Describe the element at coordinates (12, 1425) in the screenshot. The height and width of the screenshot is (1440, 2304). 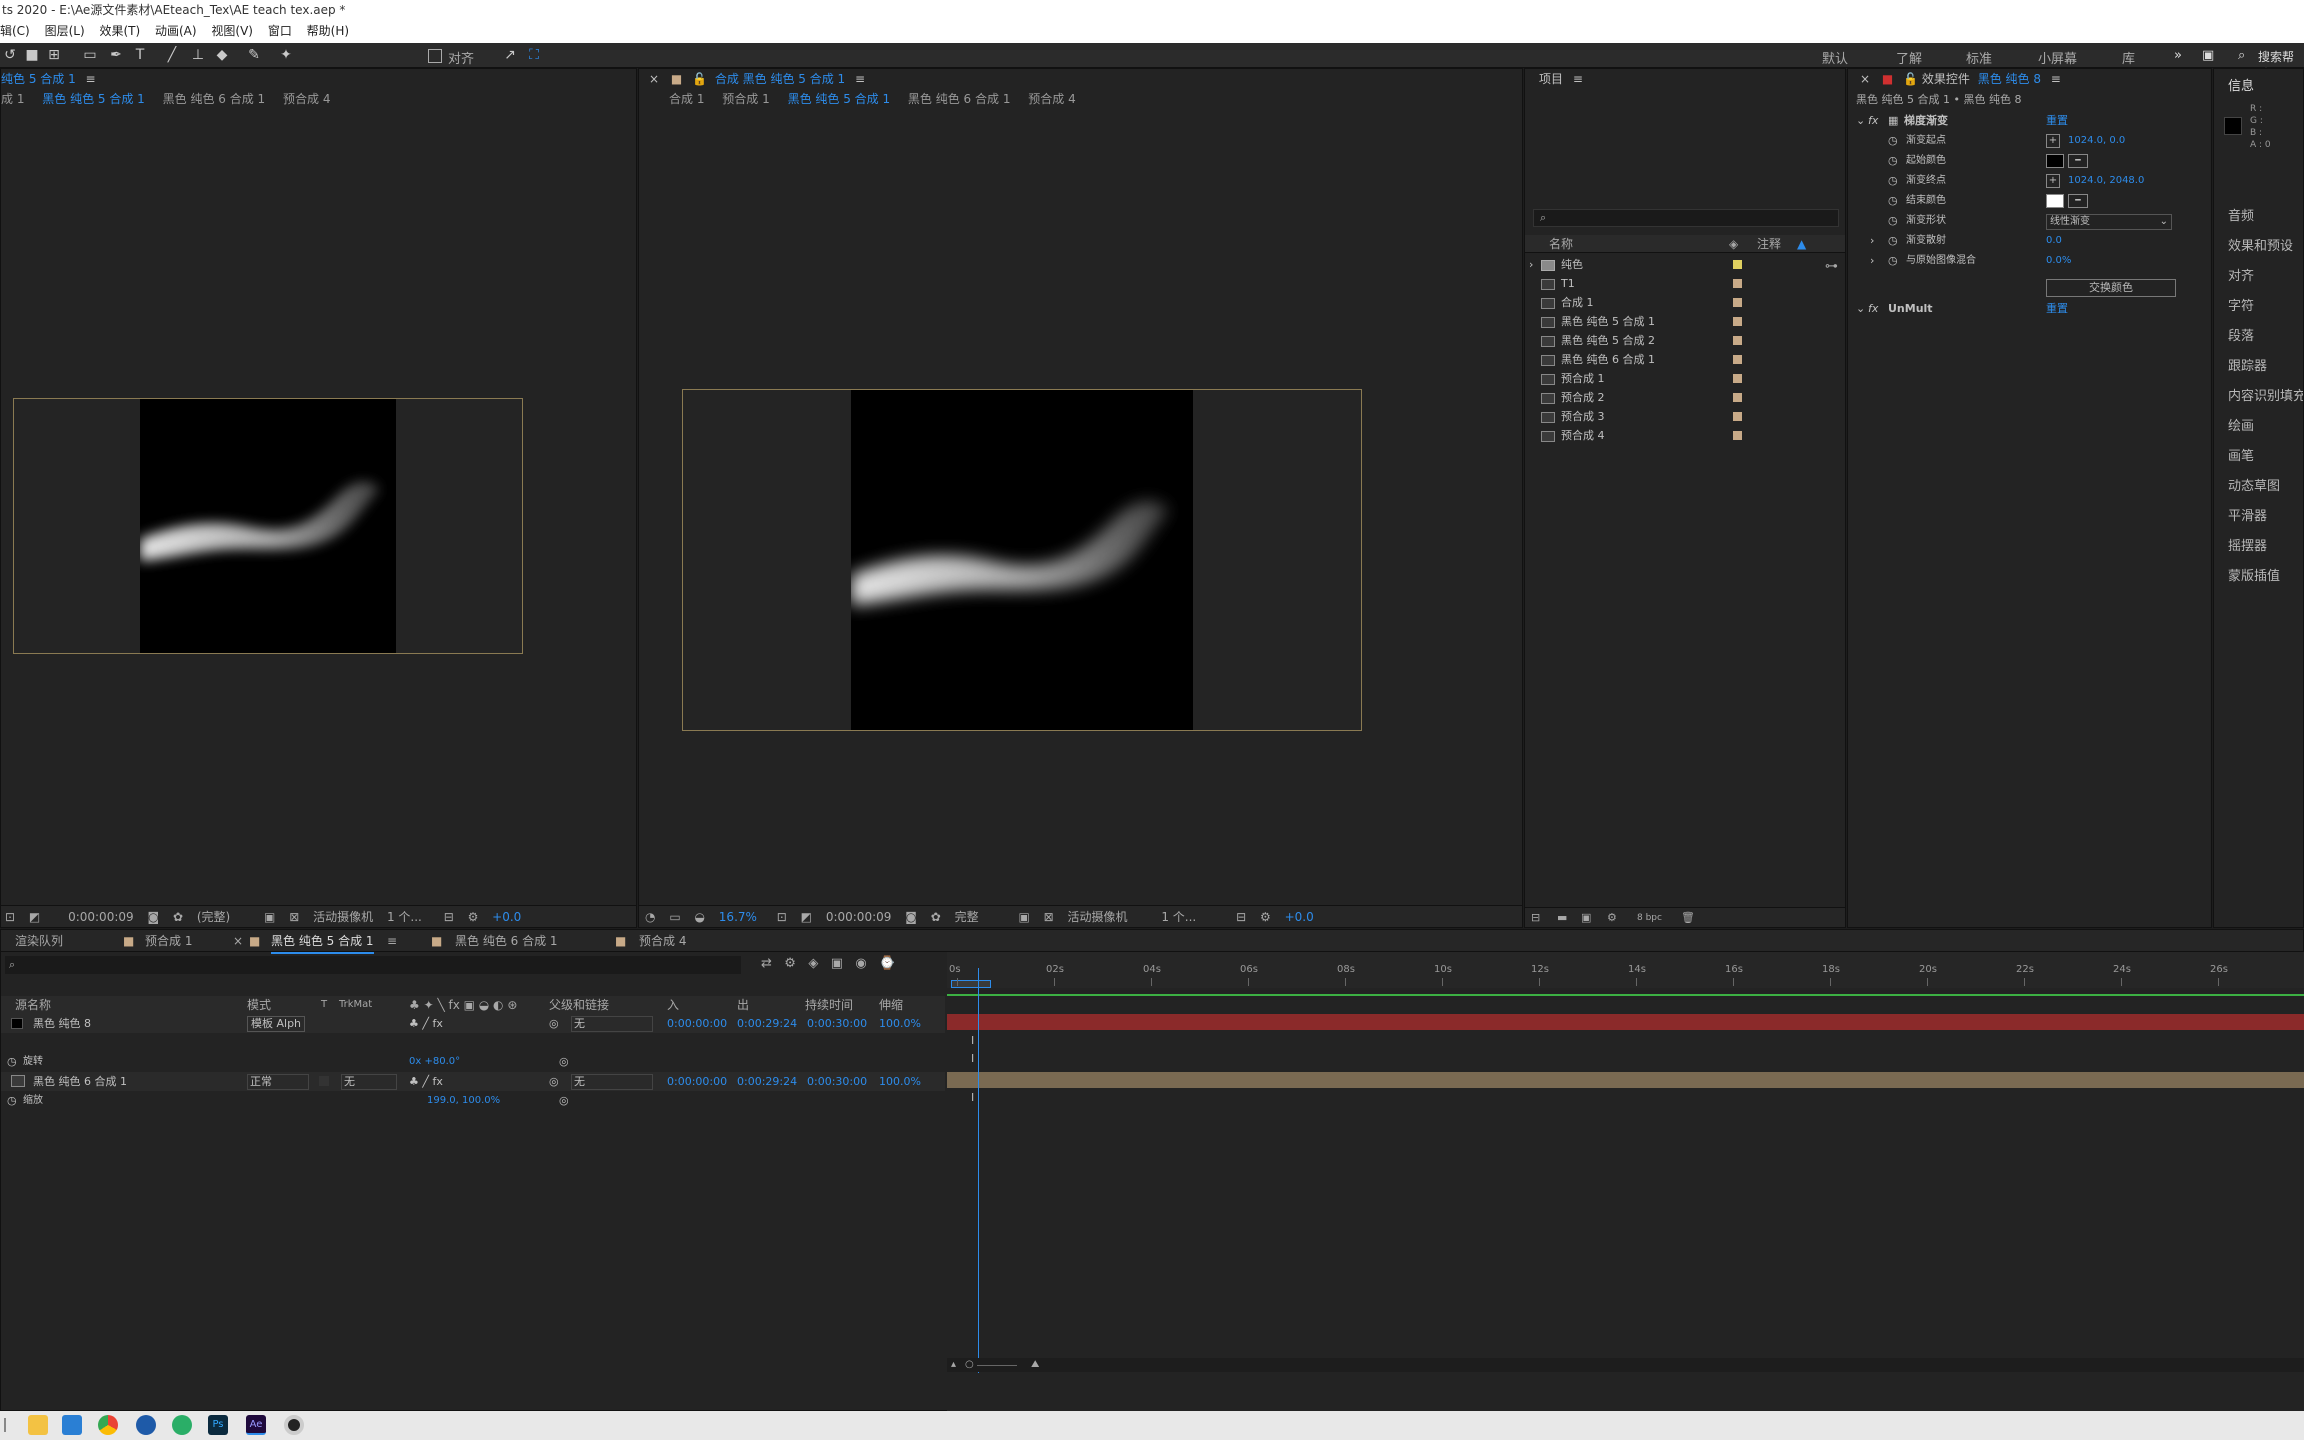
I see `start-icon` at that location.